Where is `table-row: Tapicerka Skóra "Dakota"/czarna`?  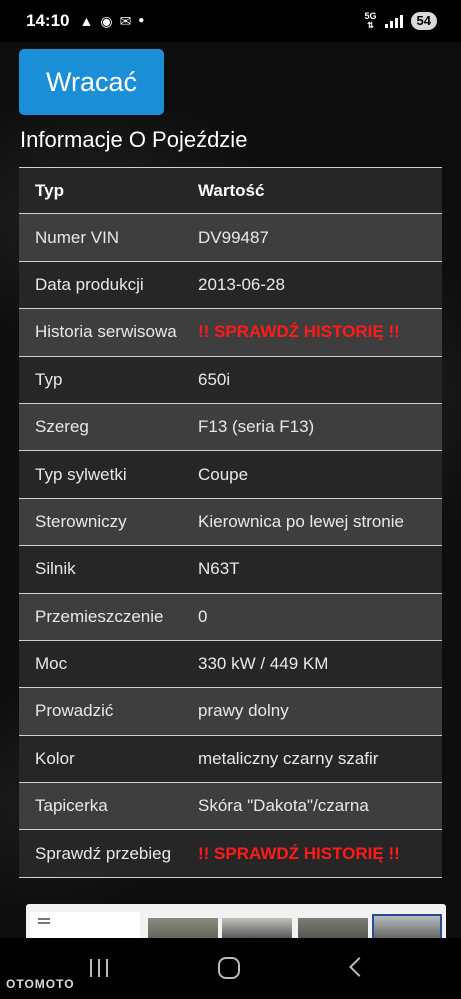 table-row: Tapicerka Skóra "Dakota"/czarna is located at coordinates (230, 807).